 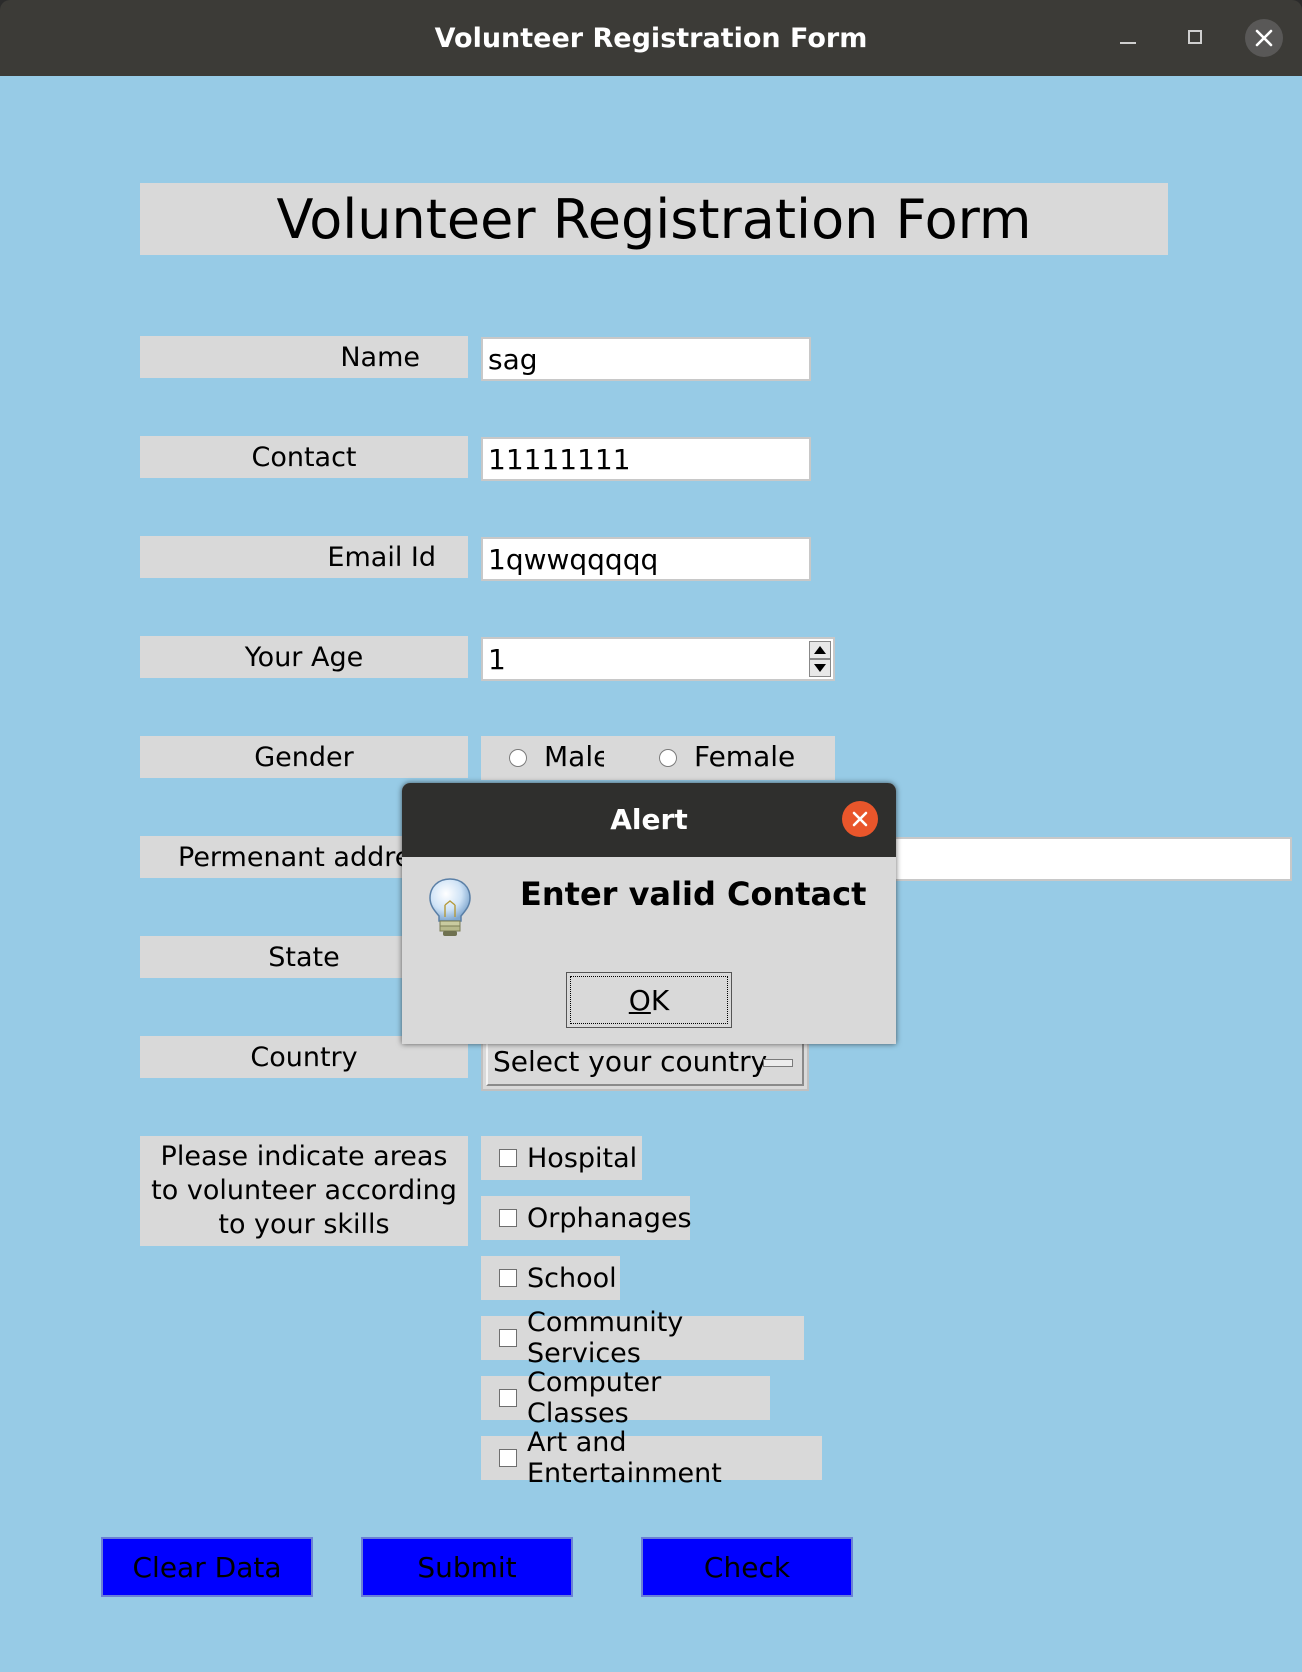 What do you see at coordinates (207, 1567) in the screenshot?
I see `clear-data-button: Clear Data` at bounding box center [207, 1567].